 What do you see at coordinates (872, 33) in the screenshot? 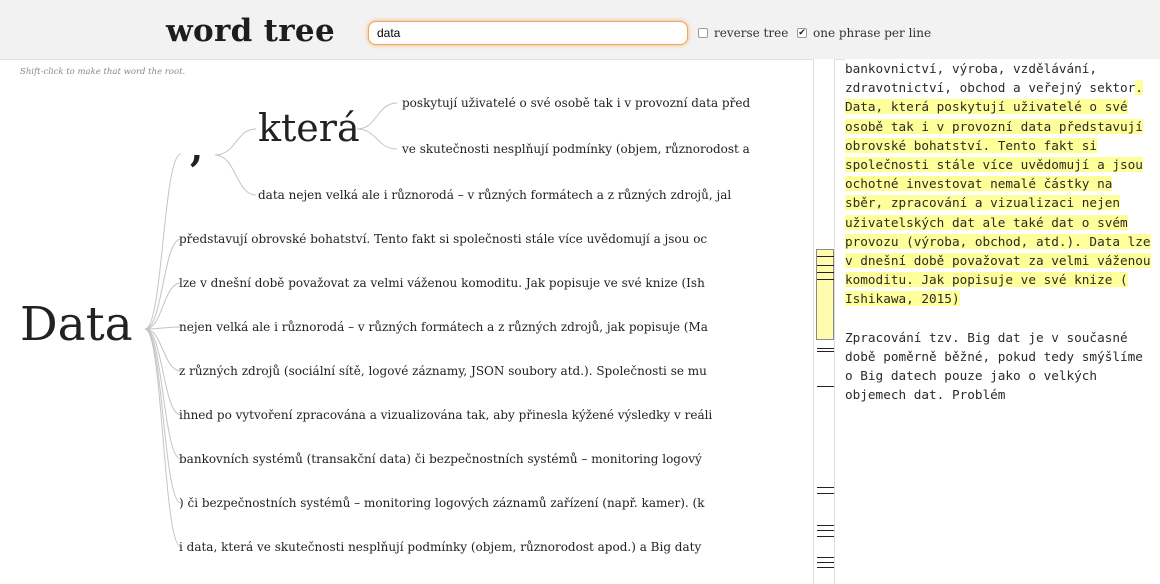
I see `one-phrase-label: one phrase per line` at bounding box center [872, 33].